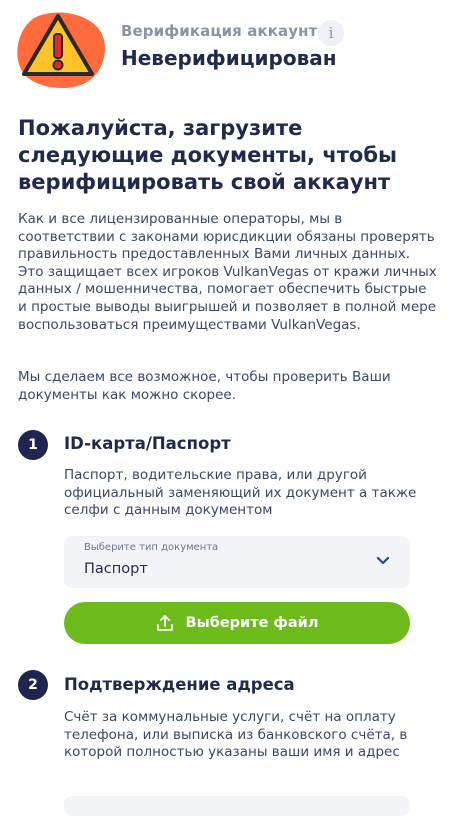 The image size is (450, 816). What do you see at coordinates (151, 547) in the screenshot?
I see `document-type-caption: Выберите тип документа` at bounding box center [151, 547].